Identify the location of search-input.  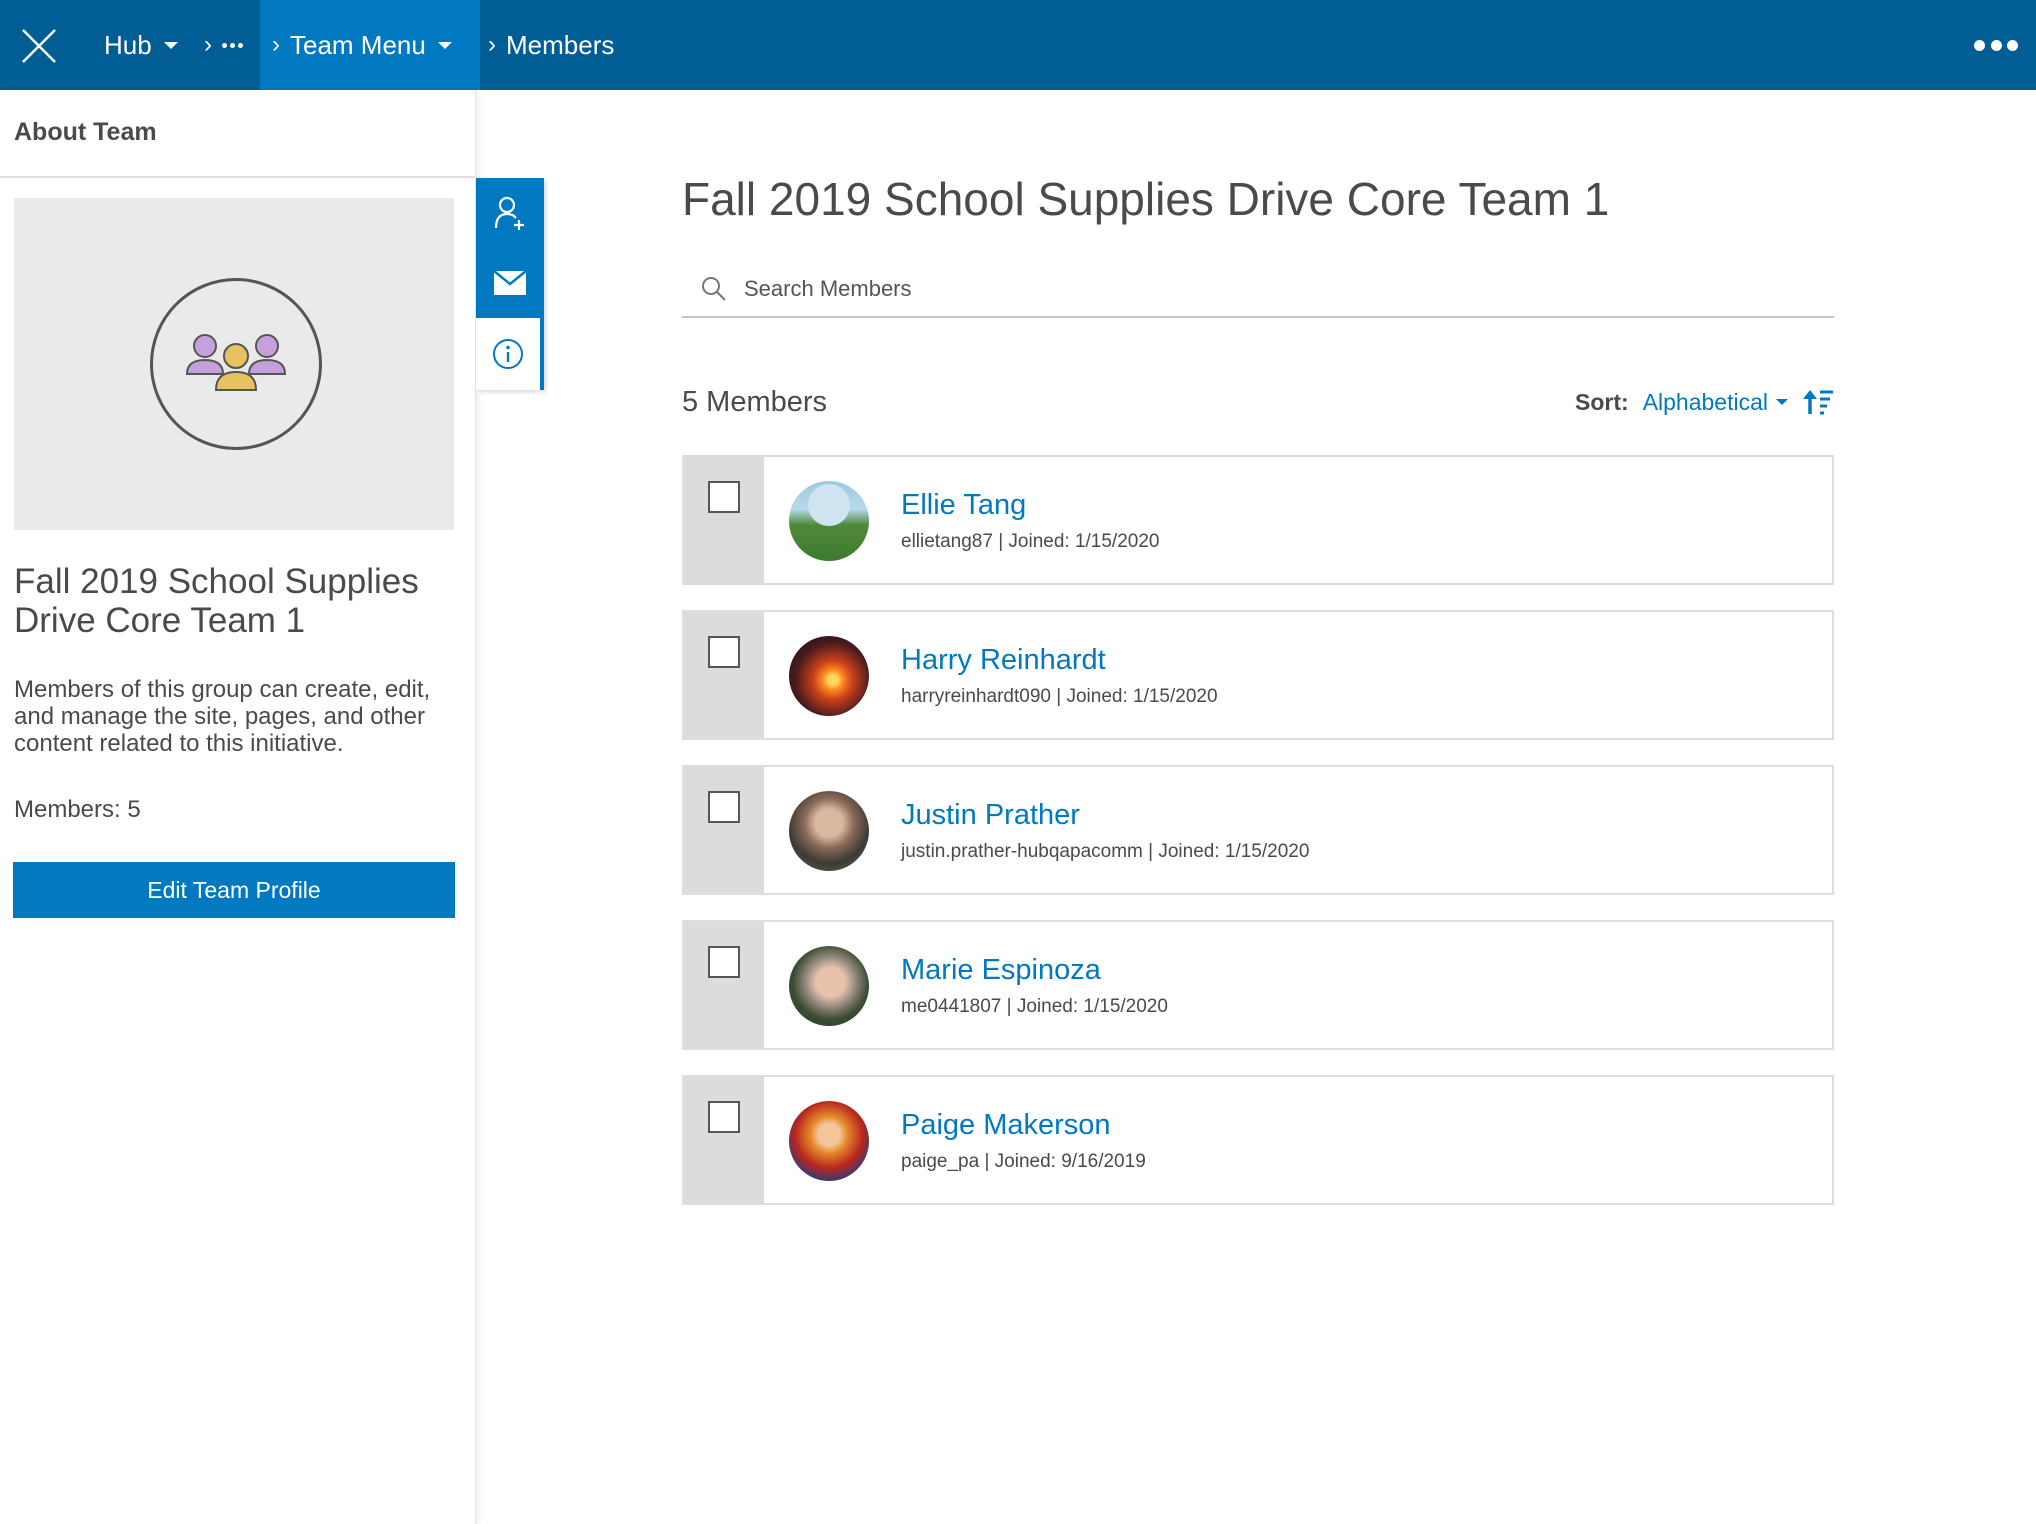
(1284, 289).